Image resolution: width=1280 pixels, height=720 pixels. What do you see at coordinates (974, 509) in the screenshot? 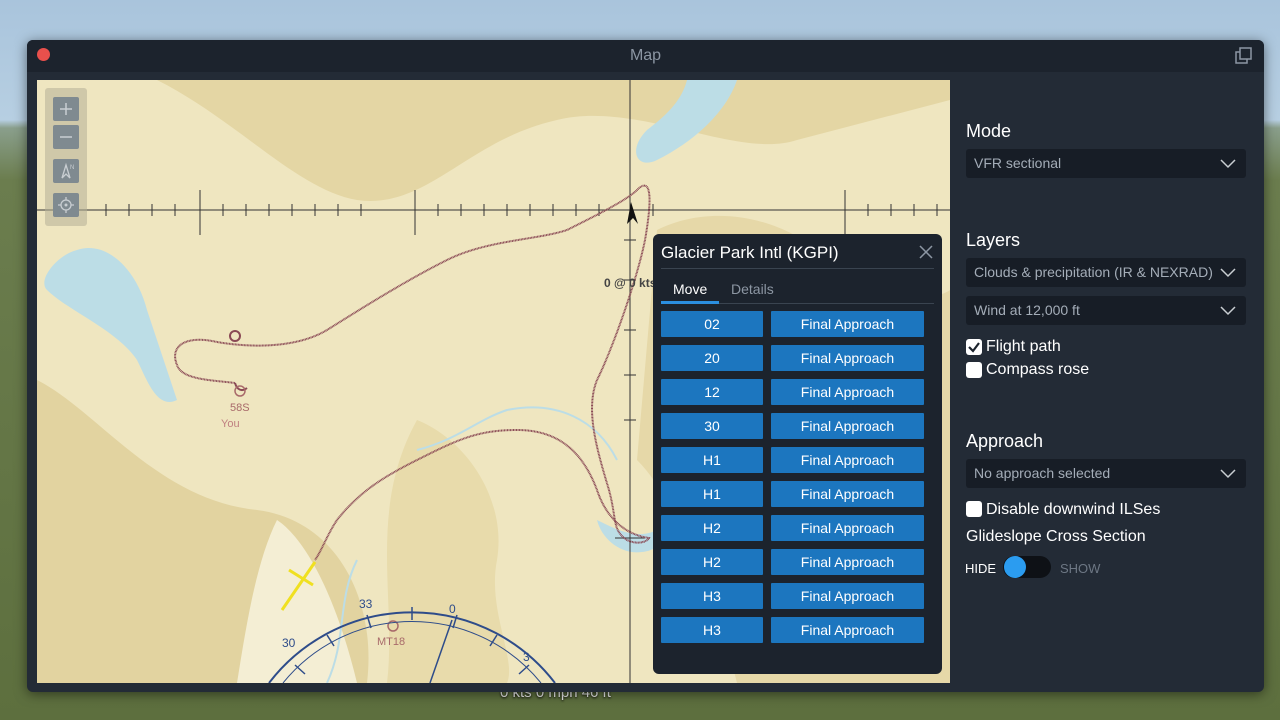
I see `disable-downwind-checkbox` at bounding box center [974, 509].